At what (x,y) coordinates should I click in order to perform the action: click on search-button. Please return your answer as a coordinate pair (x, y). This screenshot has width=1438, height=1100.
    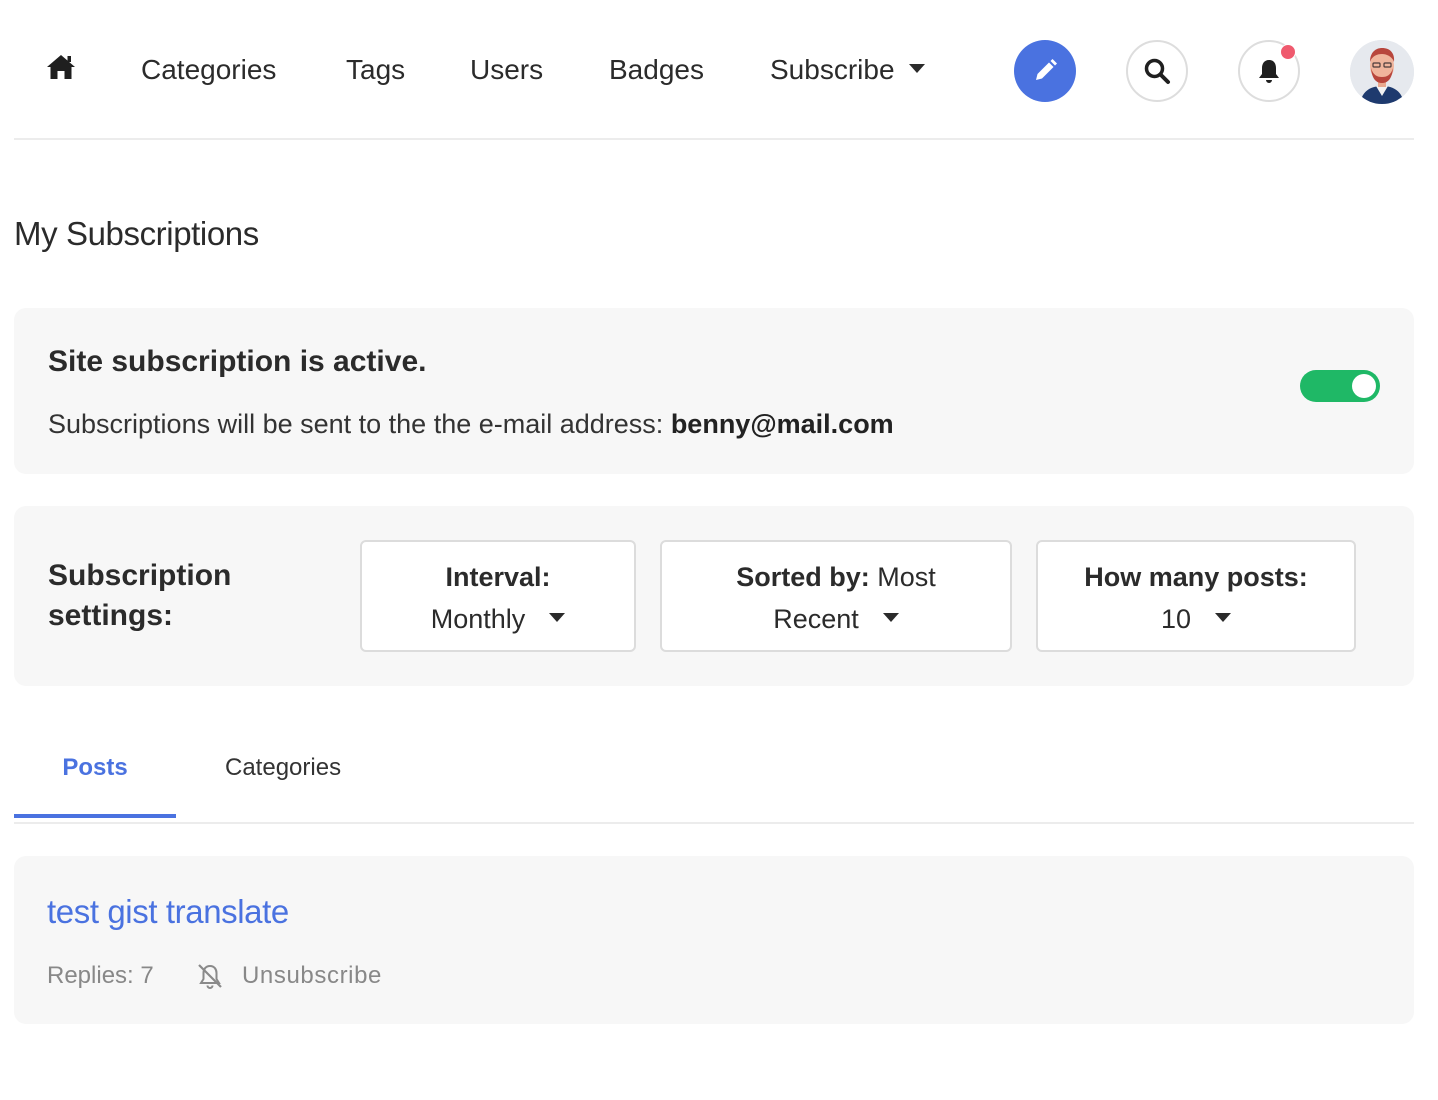
    Looking at the image, I should click on (1157, 71).